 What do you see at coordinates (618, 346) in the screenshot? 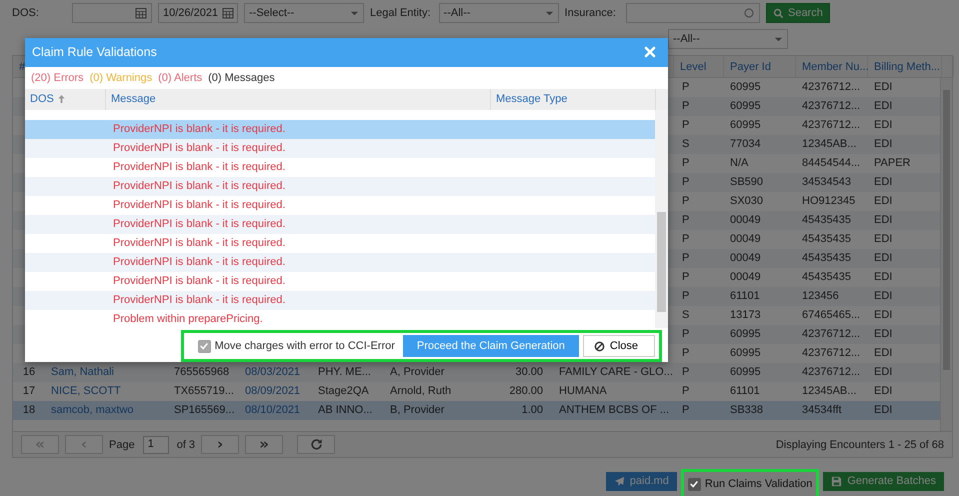
I see `close-button: Close` at bounding box center [618, 346].